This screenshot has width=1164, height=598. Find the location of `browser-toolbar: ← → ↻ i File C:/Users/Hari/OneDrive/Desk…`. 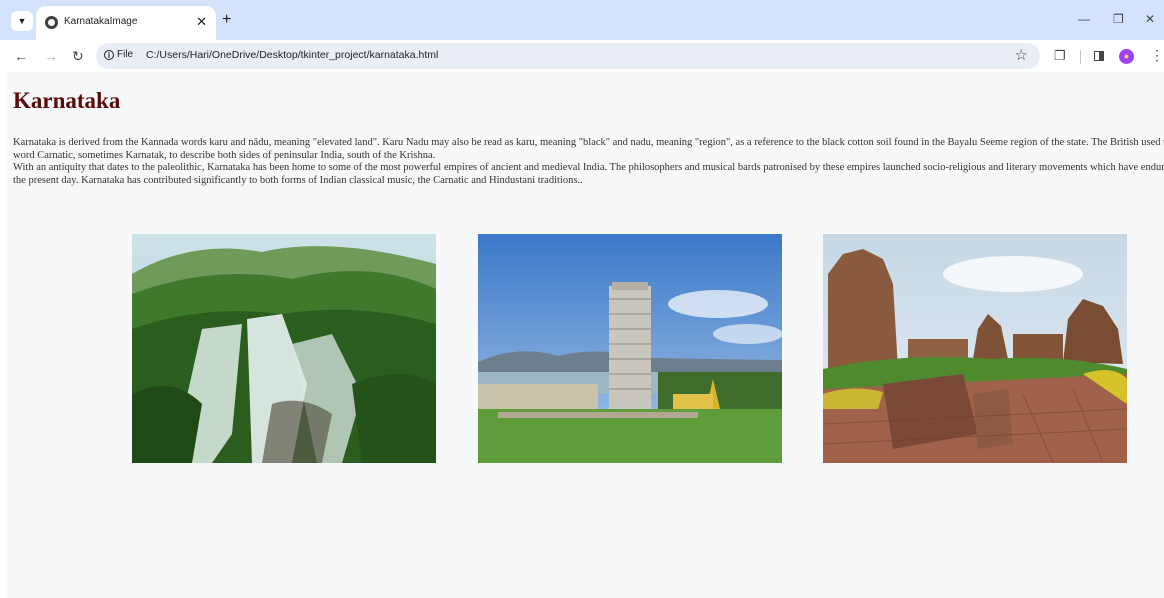

browser-toolbar: ← → ↻ i File C:/Users/Hari/OneDrive/Desk… is located at coordinates (582, 56).